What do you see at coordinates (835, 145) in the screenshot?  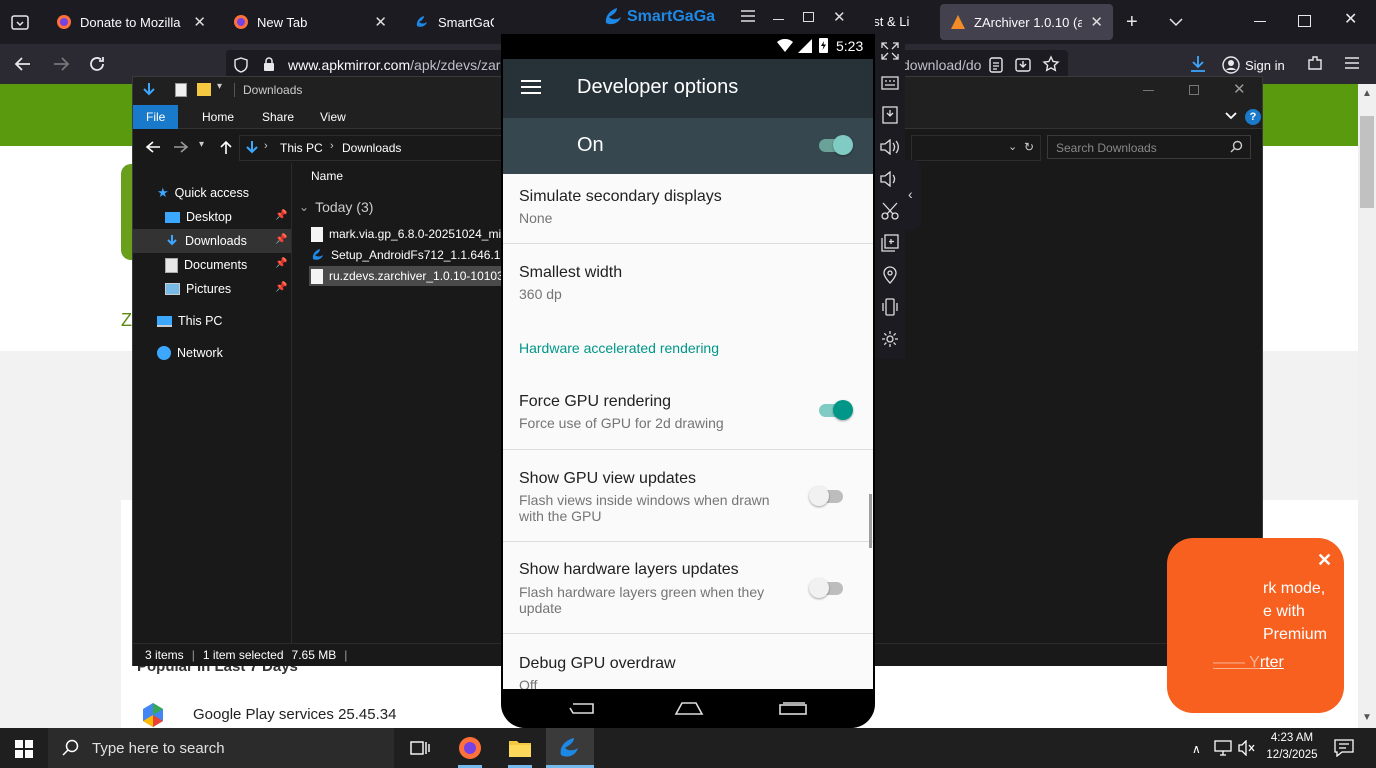 I see `master-switch-toggle` at bounding box center [835, 145].